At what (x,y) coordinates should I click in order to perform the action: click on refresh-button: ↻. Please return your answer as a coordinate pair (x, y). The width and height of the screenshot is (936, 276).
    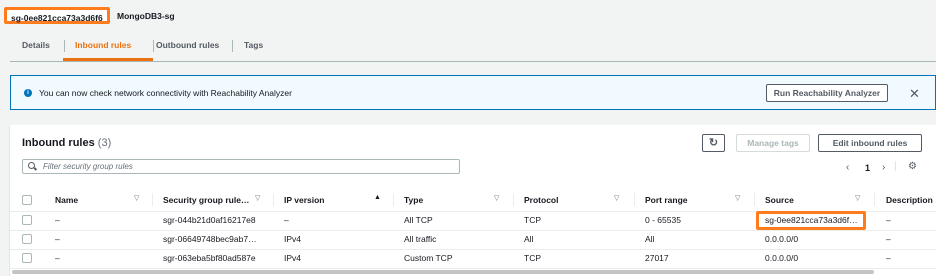
    Looking at the image, I should click on (713, 143).